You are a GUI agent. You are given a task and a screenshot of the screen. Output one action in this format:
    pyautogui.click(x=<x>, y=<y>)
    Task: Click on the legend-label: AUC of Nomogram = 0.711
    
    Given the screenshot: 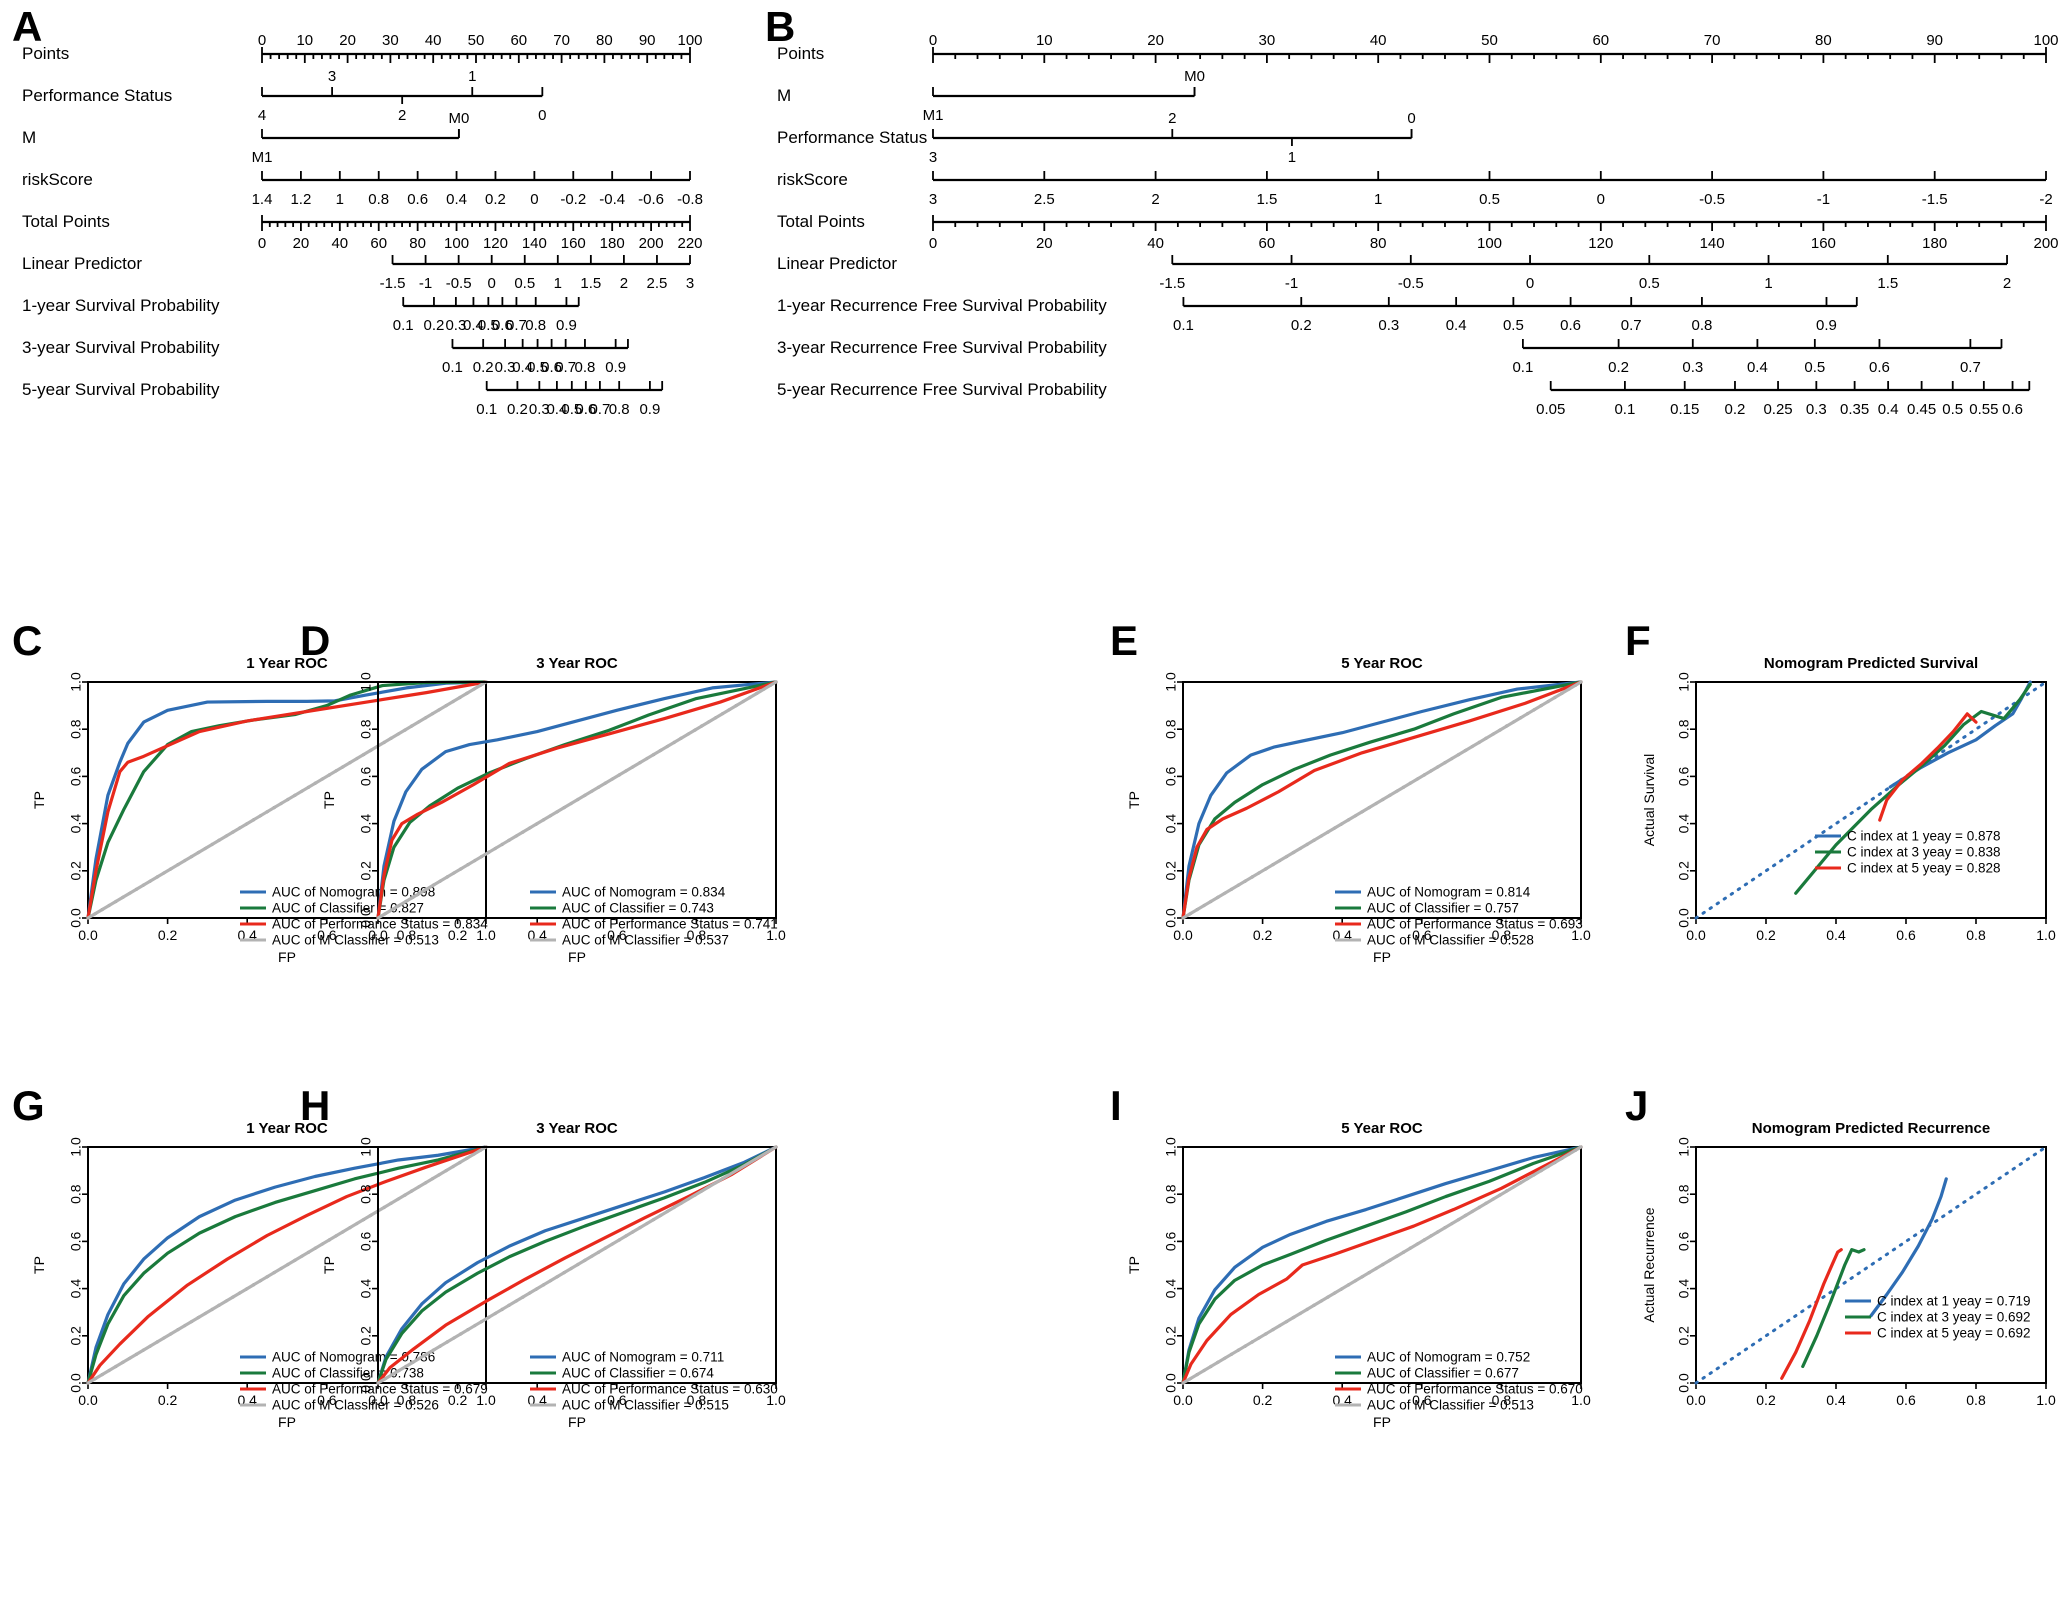 What is the action you would take?
    pyautogui.click(x=643, y=1357)
    